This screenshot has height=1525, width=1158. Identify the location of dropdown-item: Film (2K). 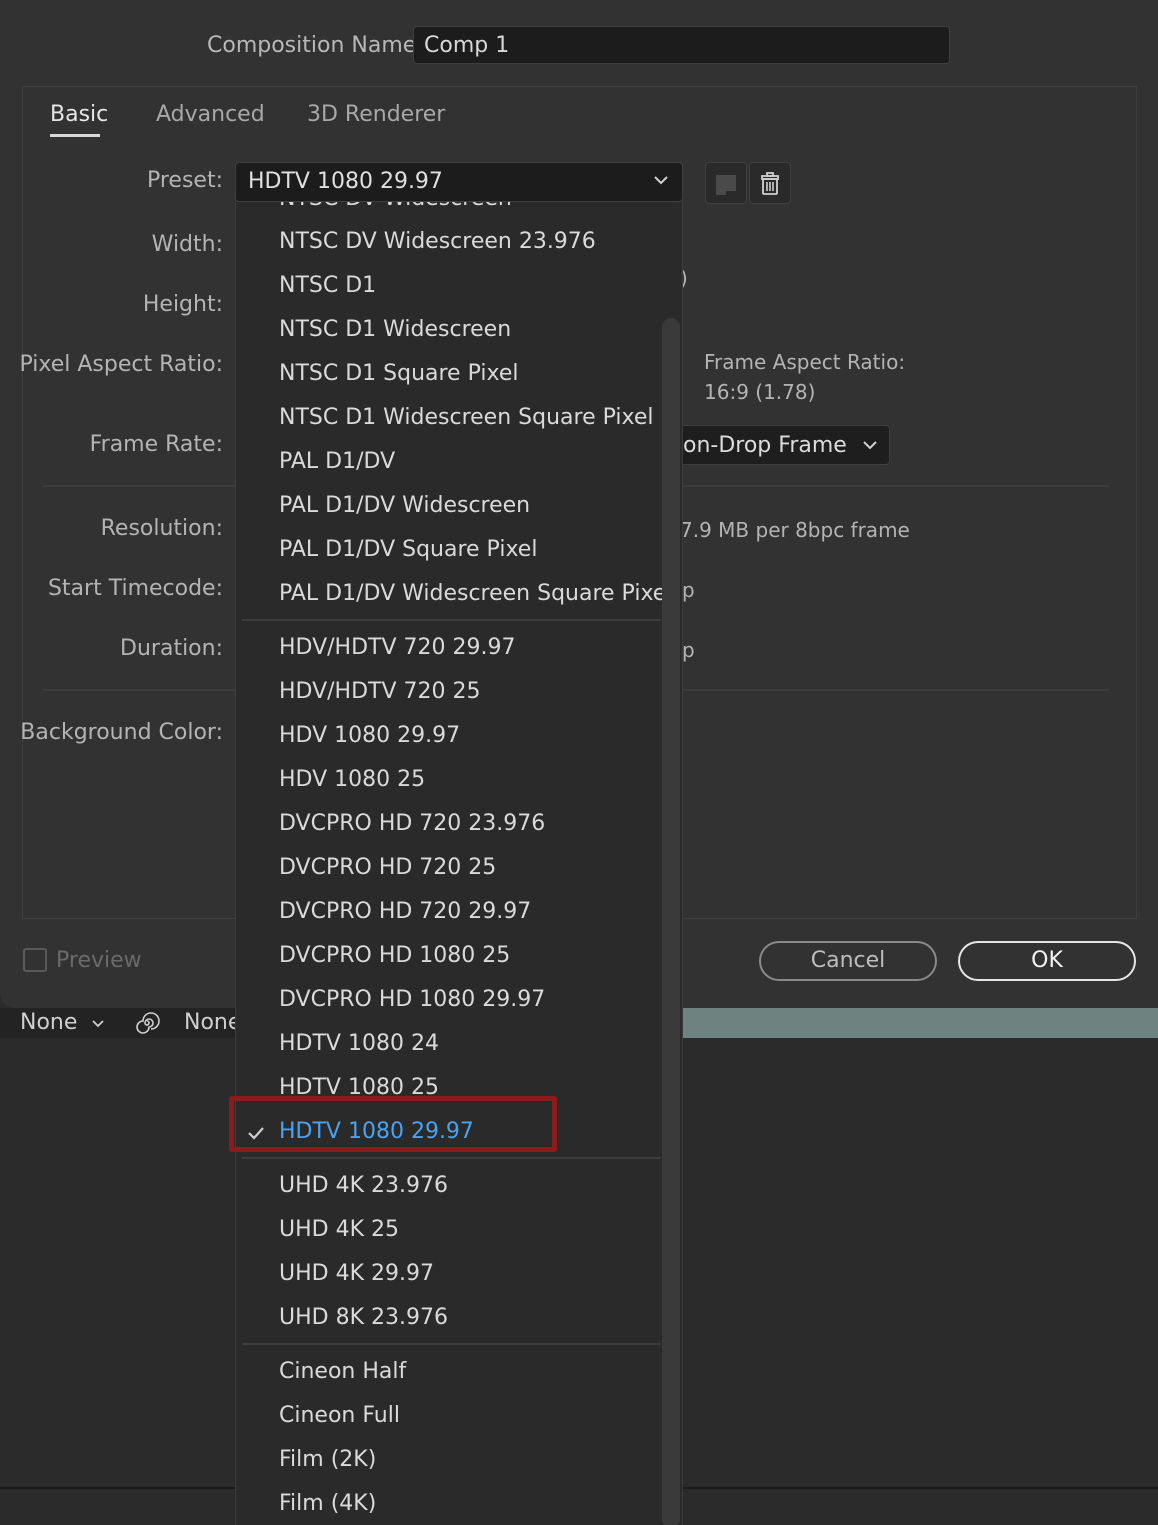
(327, 1459).